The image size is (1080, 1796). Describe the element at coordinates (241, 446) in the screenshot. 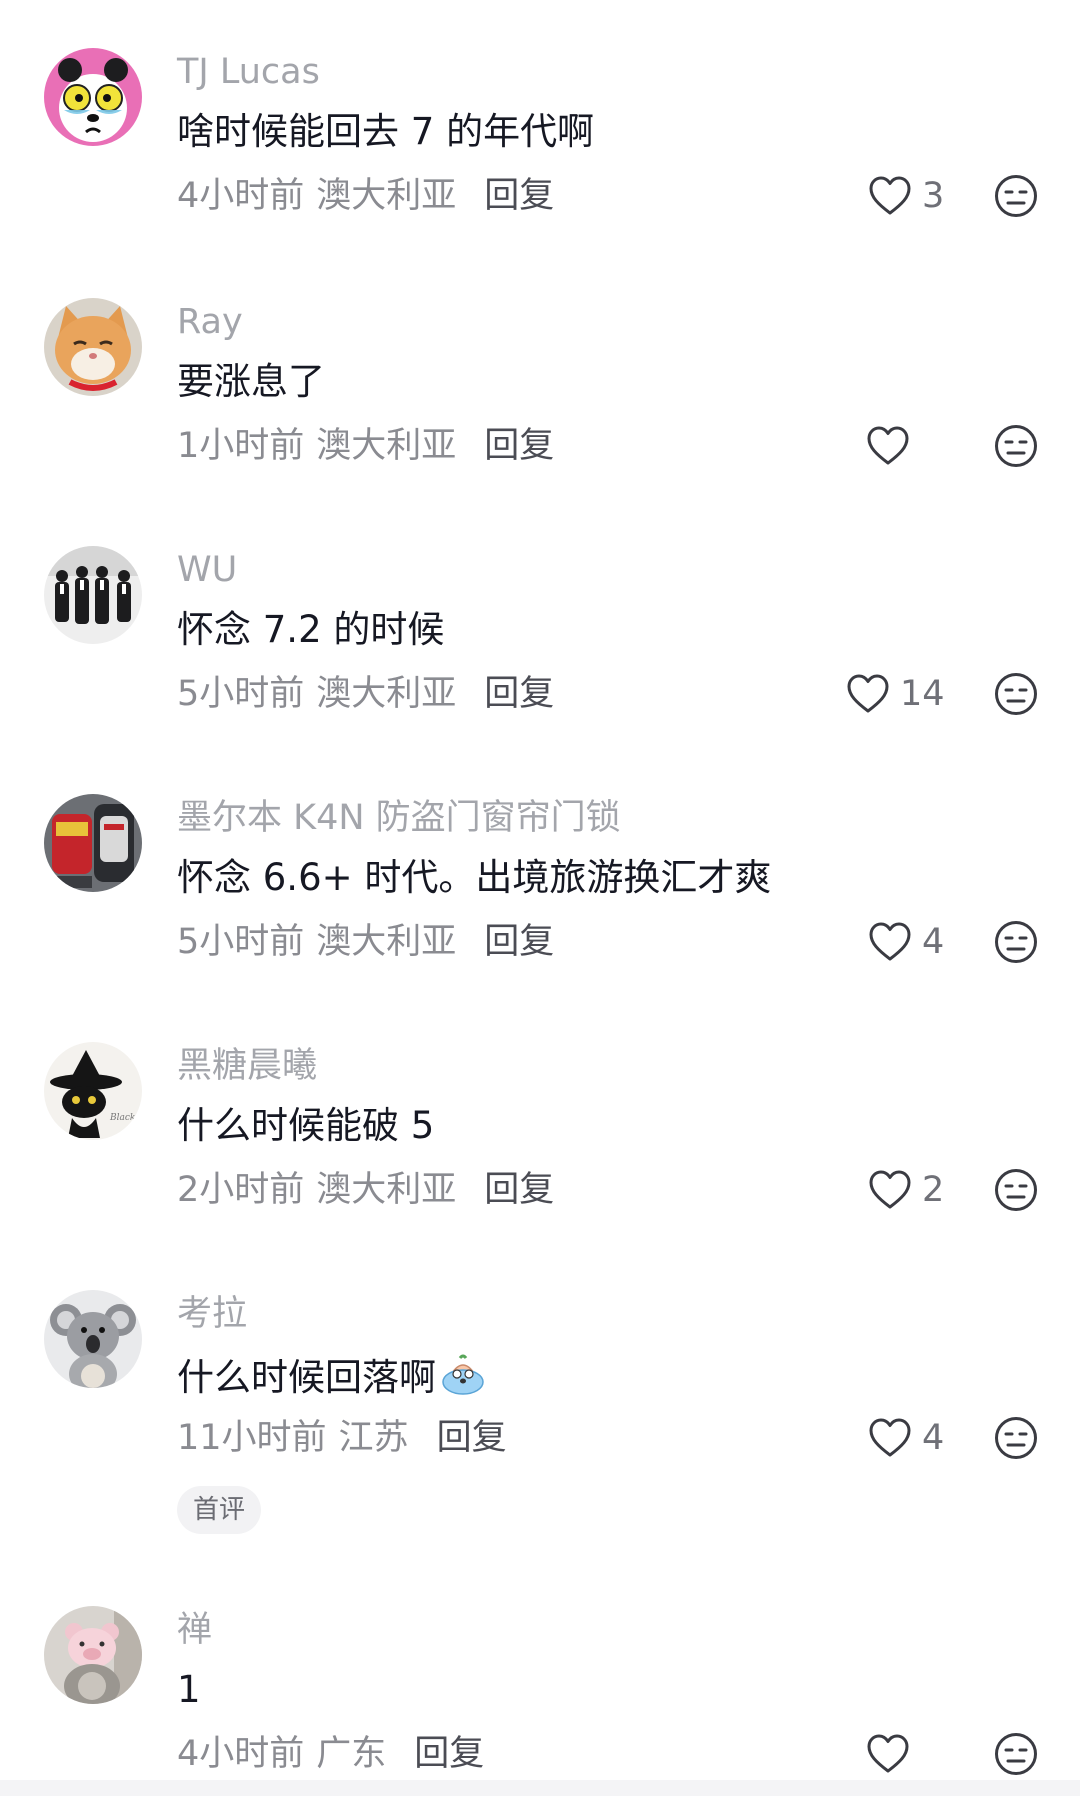

I see `comment-time: 1小时前` at that location.